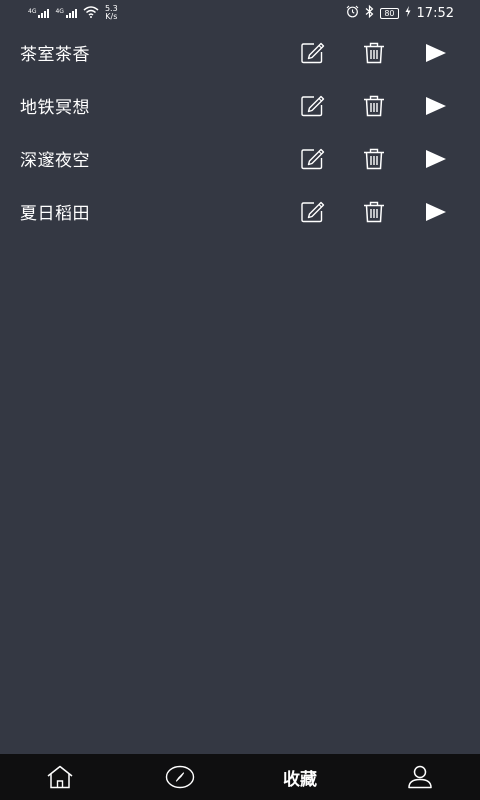 The height and width of the screenshot is (800, 480). What do you see at coordinates (59, 11) in the screenshot?
I see `sim2-label: 4G` at bounding box center [59, 11].